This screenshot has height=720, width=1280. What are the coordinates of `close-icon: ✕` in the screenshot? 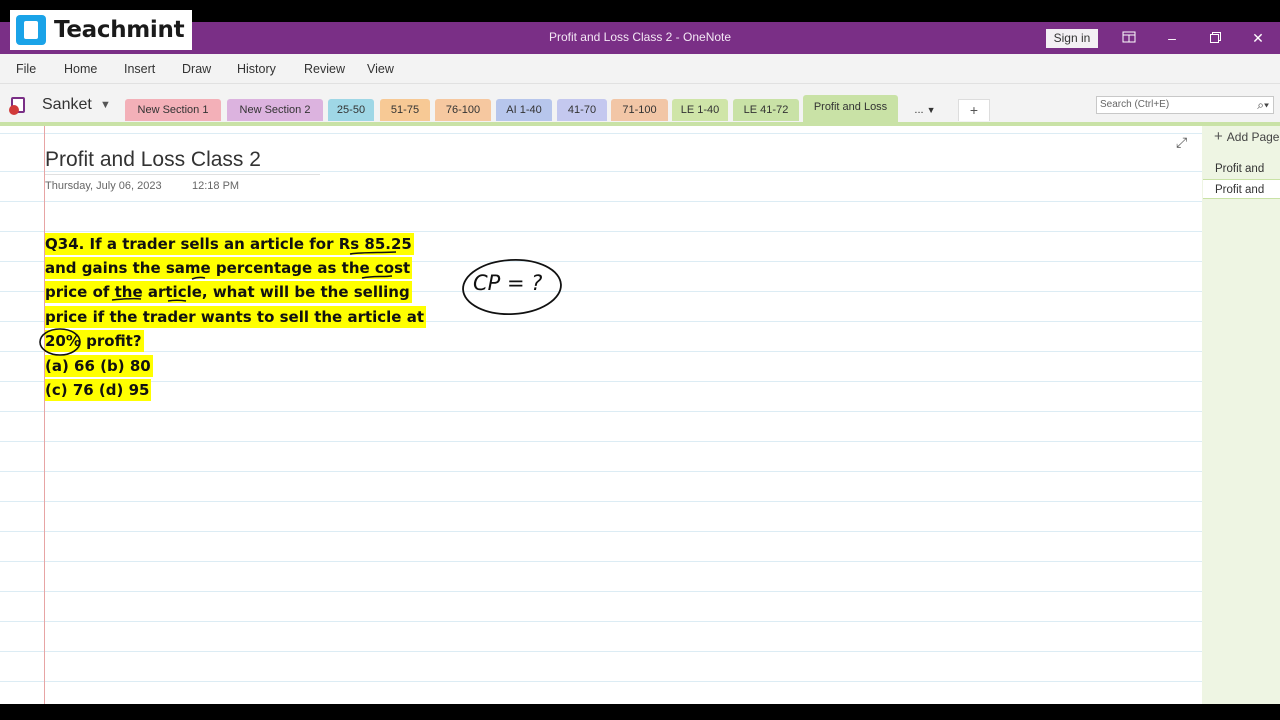 It's located at (1258, 38).